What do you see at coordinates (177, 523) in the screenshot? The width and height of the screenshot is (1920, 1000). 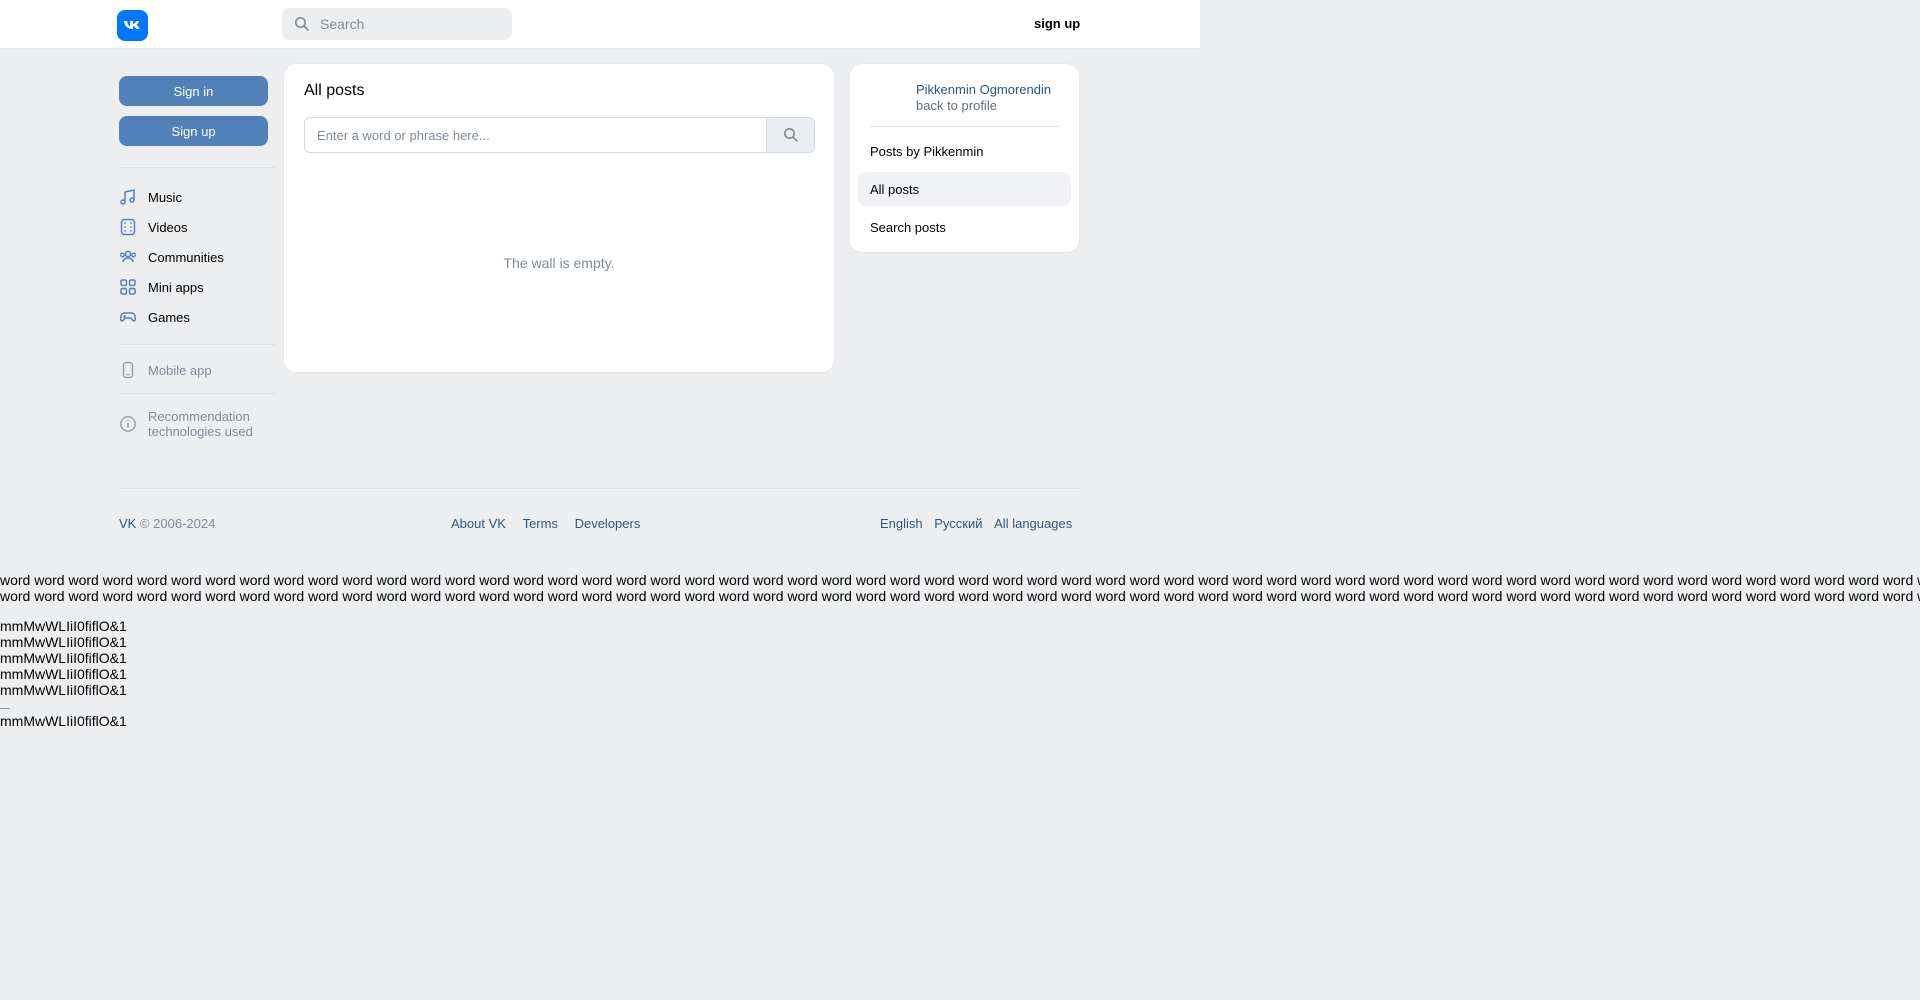 I see `copyright-years: © 2006-2024` at bounding box center [177, 523].